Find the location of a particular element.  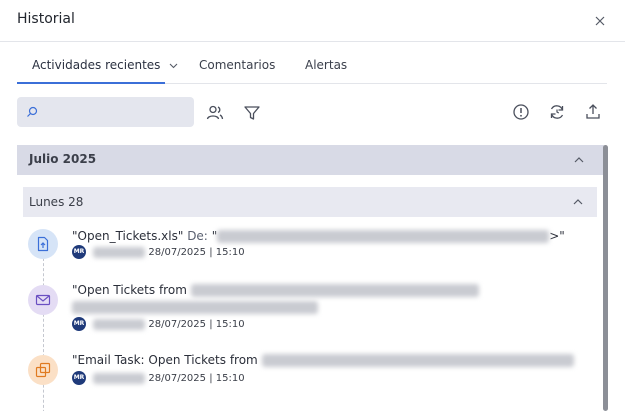

task-copy-icon is located at coordinates (43, 370).